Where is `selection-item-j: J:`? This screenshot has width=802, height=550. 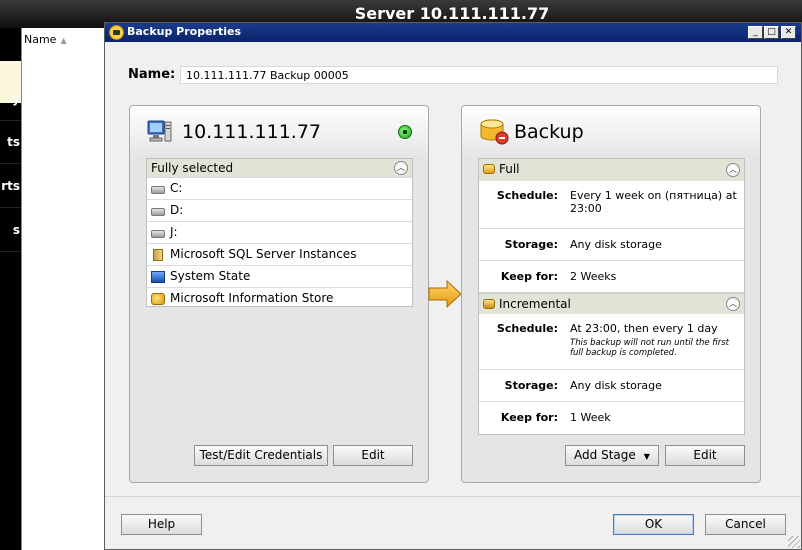
selection-item-j: J: is located at coordinates (279, 232).